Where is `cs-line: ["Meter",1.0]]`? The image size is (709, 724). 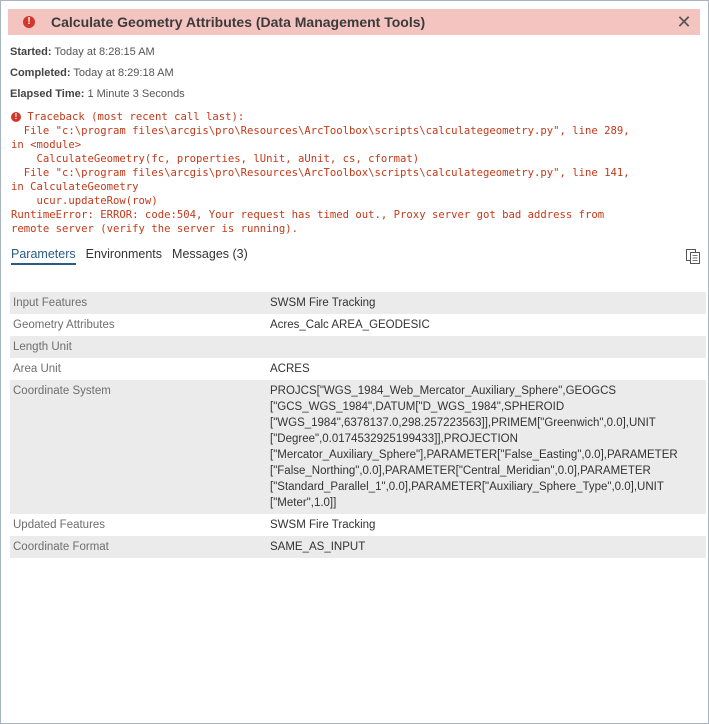 cs-line: ["Meter",1.0]] is located at coordinates (303, 503).